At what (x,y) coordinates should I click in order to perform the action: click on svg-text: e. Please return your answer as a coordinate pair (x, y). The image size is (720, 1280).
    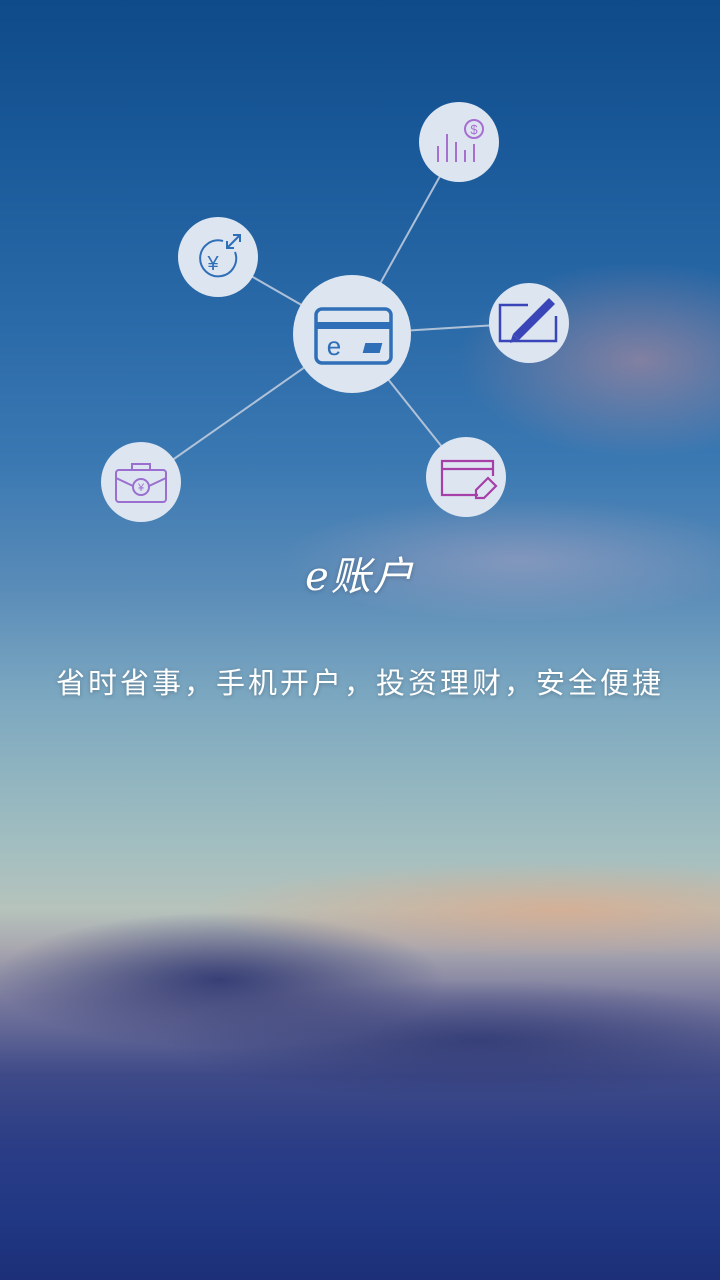
    Looking at the image, I should click on (334, 346).